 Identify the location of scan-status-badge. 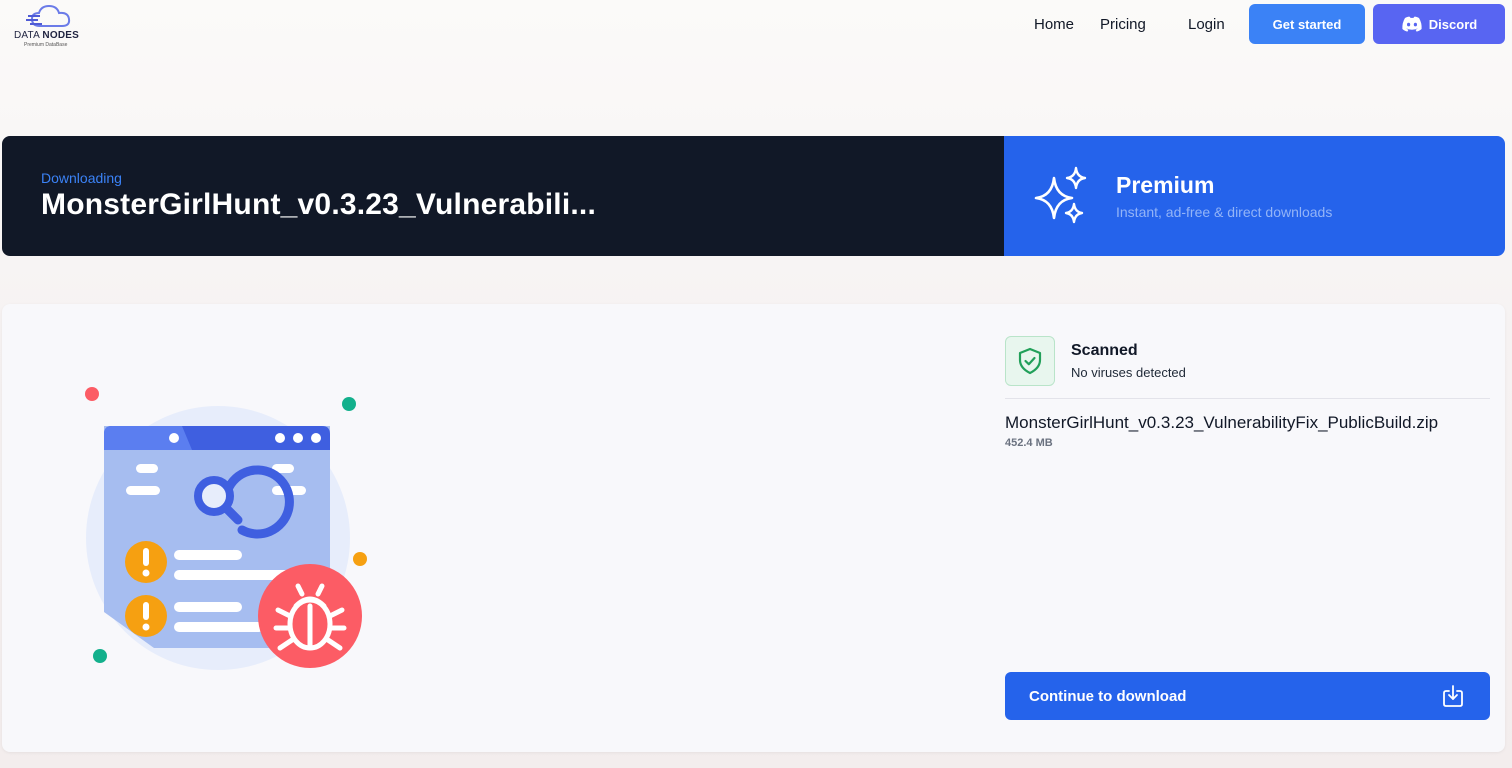
(1030, 361).